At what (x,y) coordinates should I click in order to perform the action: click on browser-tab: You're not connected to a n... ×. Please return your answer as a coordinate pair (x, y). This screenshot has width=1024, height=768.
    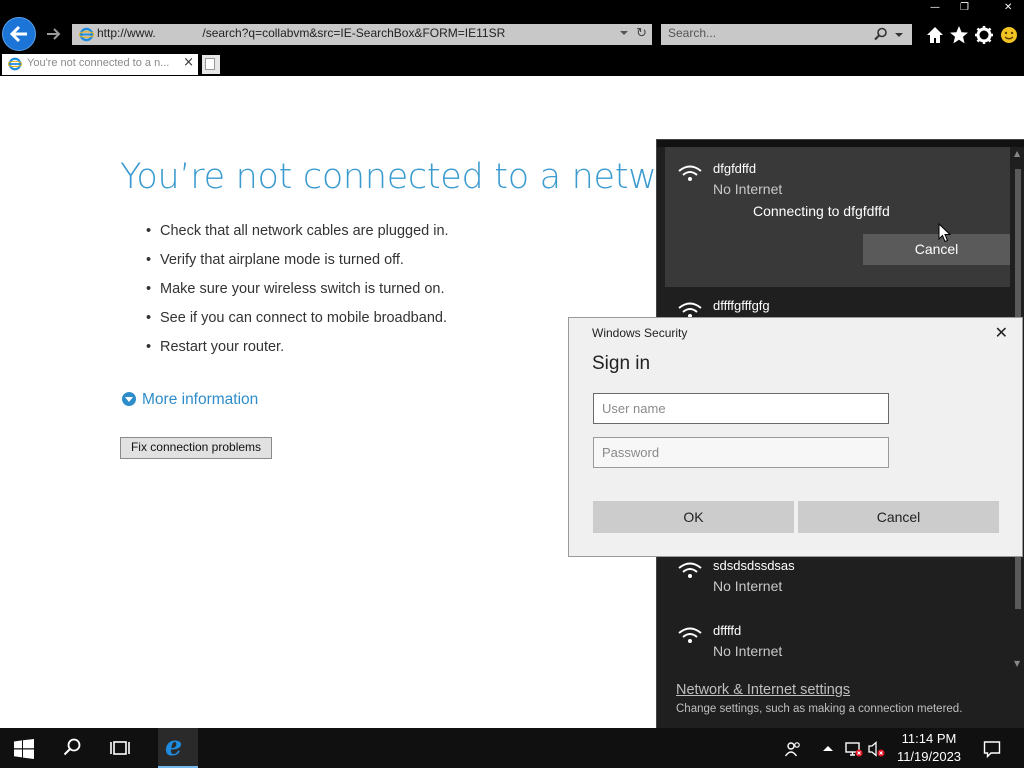
    Looking at the image, I should click on (100, 64).